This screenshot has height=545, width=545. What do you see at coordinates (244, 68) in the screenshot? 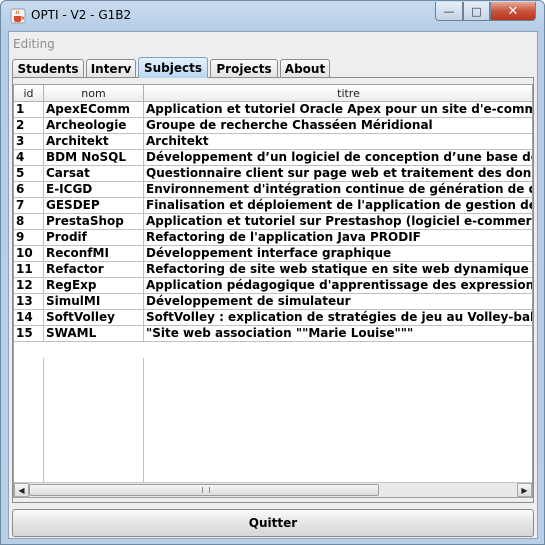
I see `tab-projects: Projects` at bounding box center [244, 68].